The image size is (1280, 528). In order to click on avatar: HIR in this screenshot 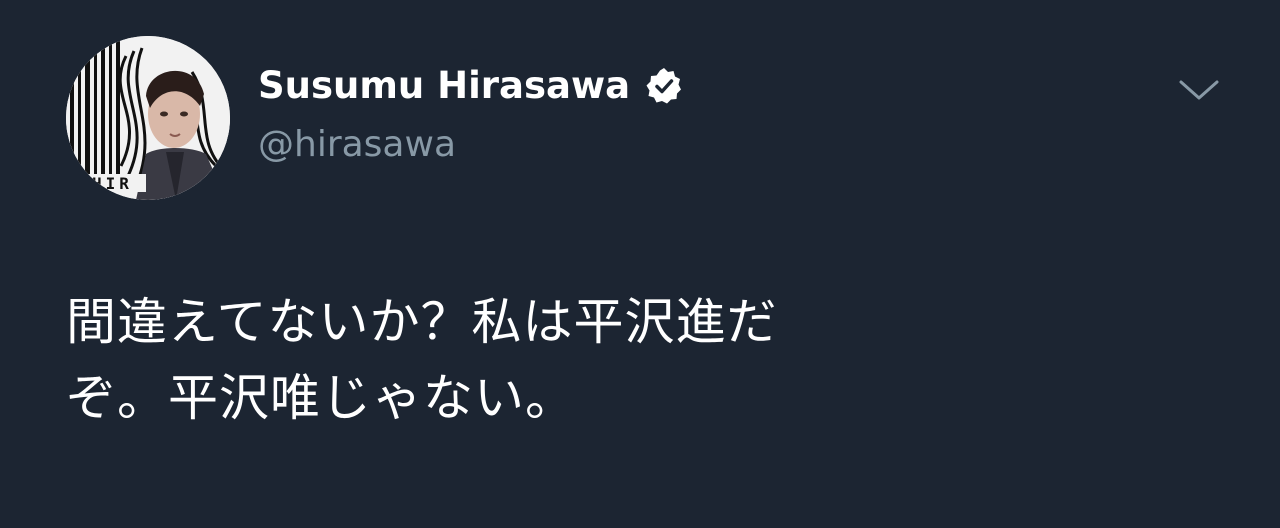, I will do `click(148, 118)`.